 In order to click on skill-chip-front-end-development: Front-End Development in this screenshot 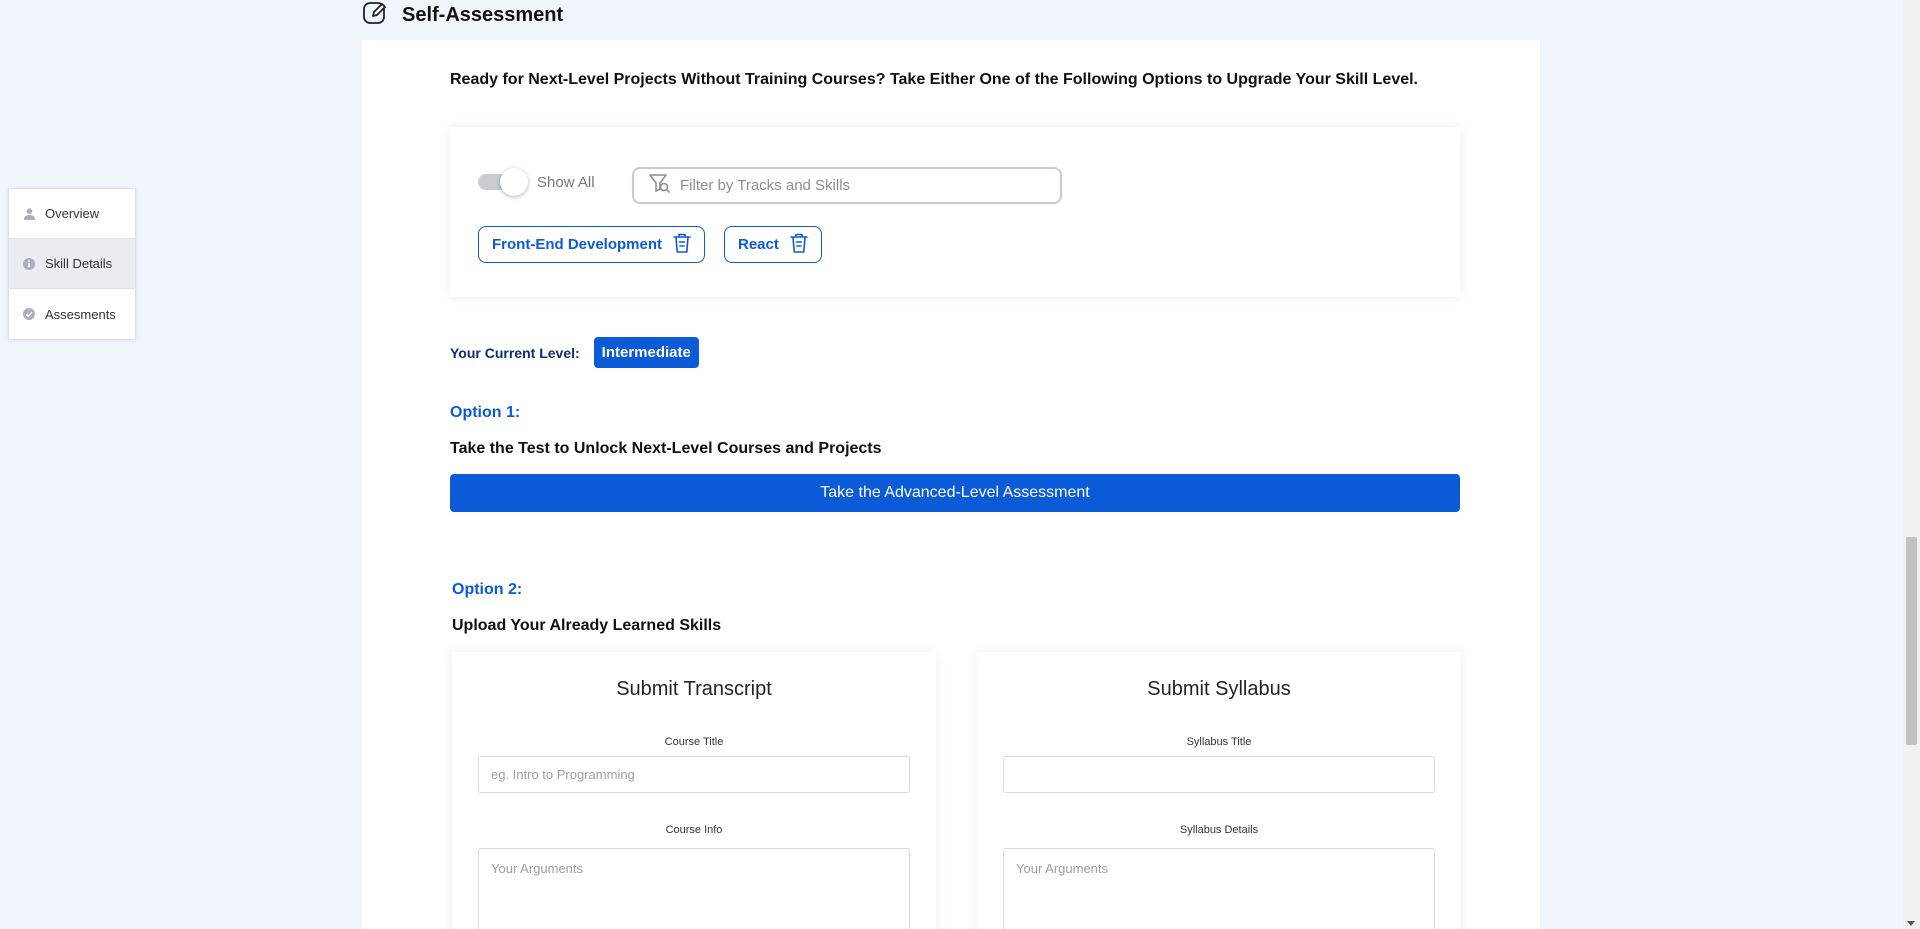, I will do `click(592, 244)`.